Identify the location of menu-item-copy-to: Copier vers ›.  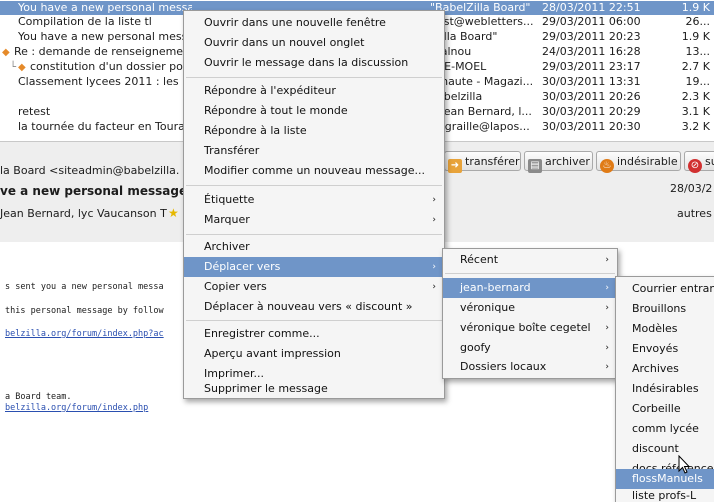
(314, 287).